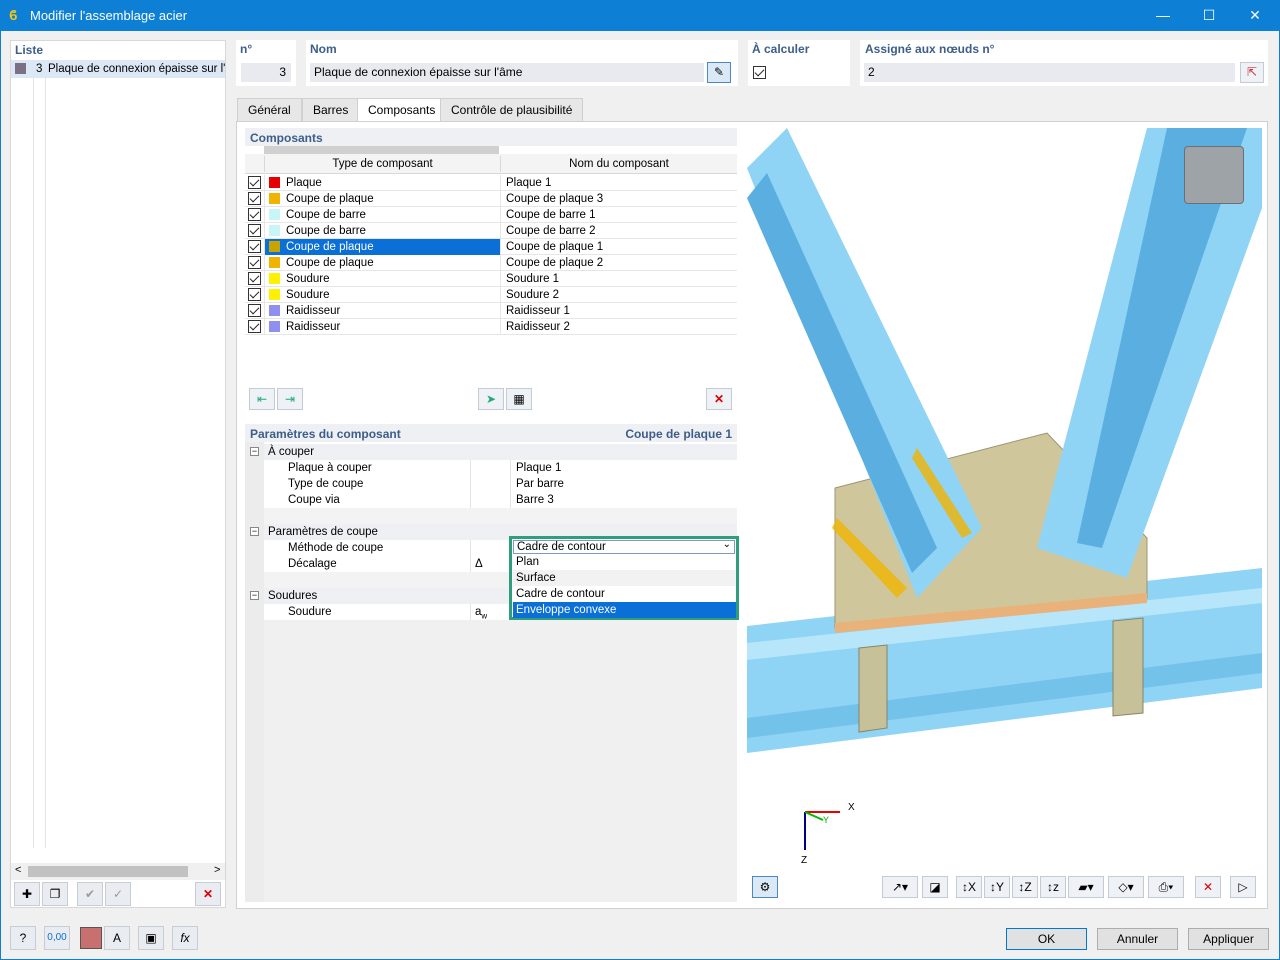 Image resolution: width=1280 pixels, height=960 pixels. Describe the element at coordinates (269, 109) in the screenshot. I see `tab-general: Général` at that location.